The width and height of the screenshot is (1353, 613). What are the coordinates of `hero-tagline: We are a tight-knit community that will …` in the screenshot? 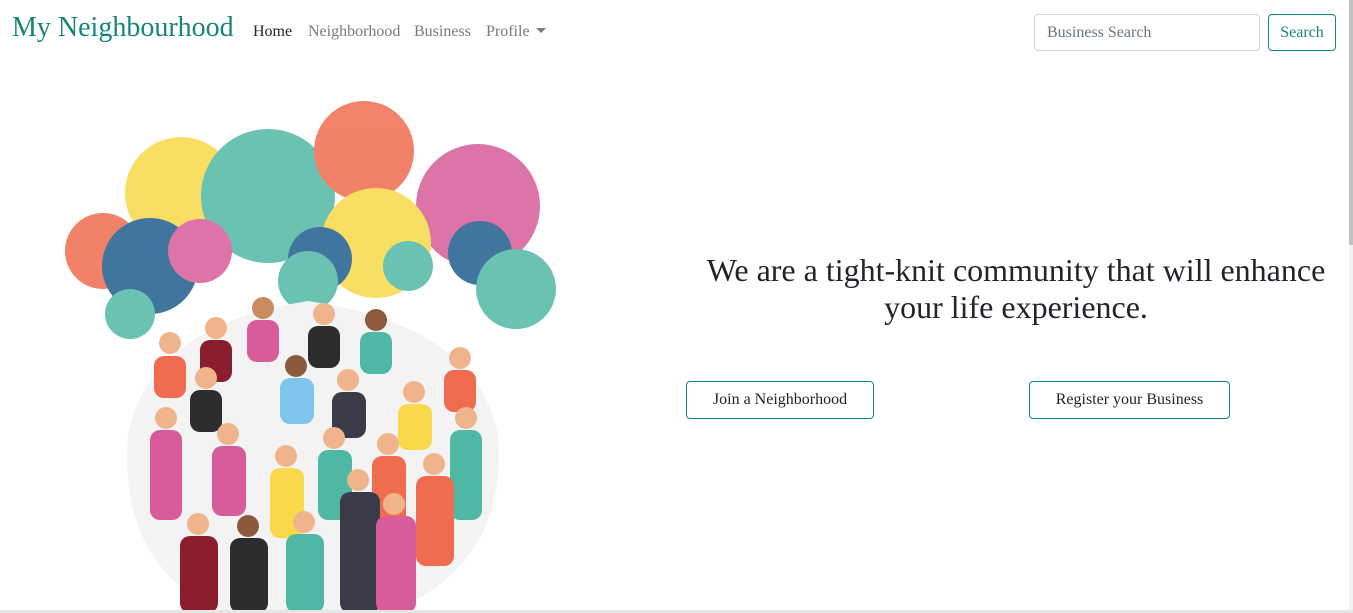 It's located at (1016, 288).